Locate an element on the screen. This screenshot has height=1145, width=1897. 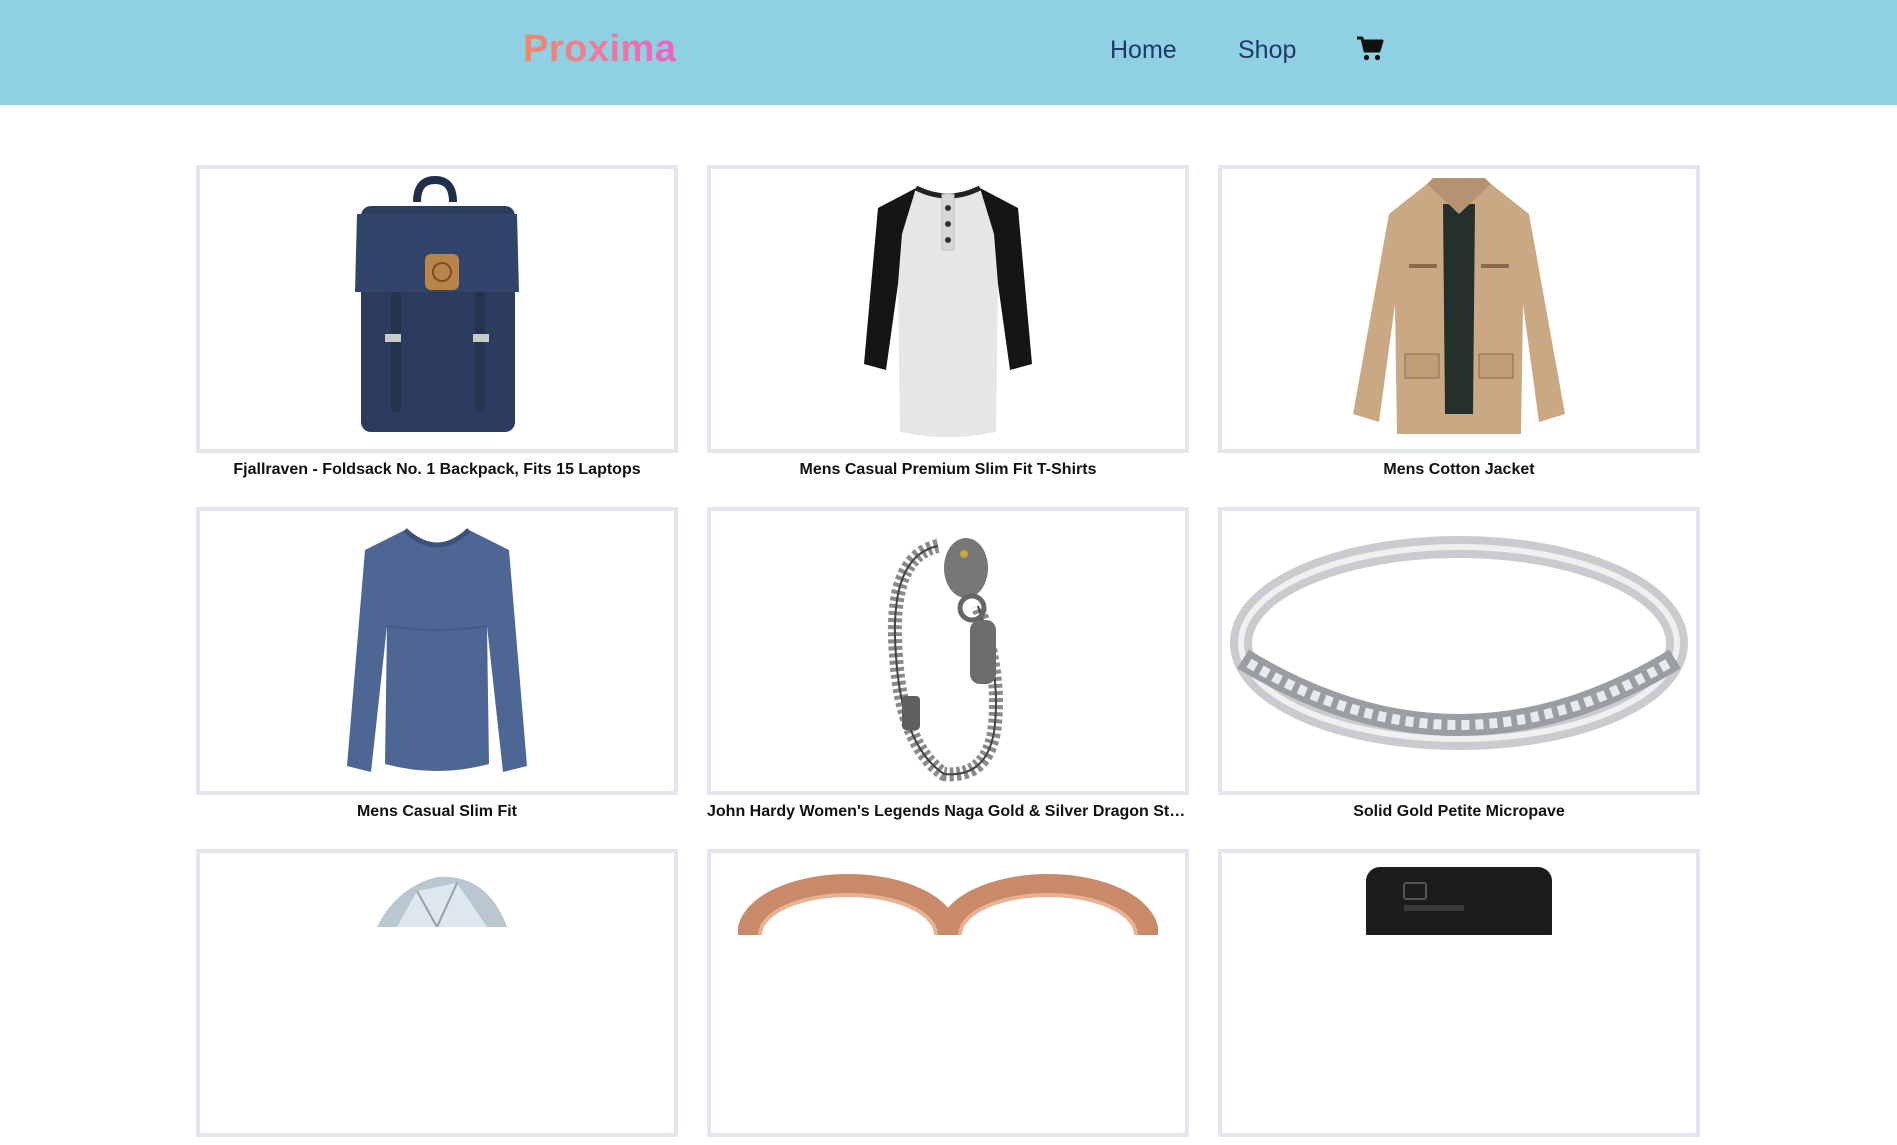
long-sleeve-shirt-image is located at coordinates (437, 650).